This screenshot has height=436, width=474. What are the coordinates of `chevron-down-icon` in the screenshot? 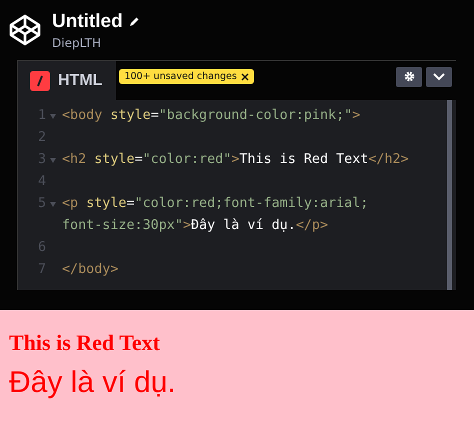 It's located at (439, 76).